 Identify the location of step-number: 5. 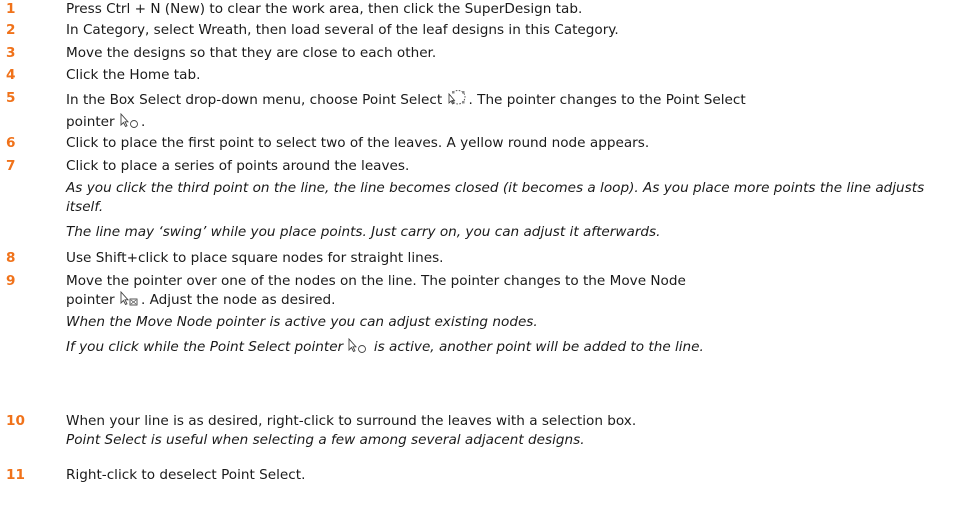
(11, 98).